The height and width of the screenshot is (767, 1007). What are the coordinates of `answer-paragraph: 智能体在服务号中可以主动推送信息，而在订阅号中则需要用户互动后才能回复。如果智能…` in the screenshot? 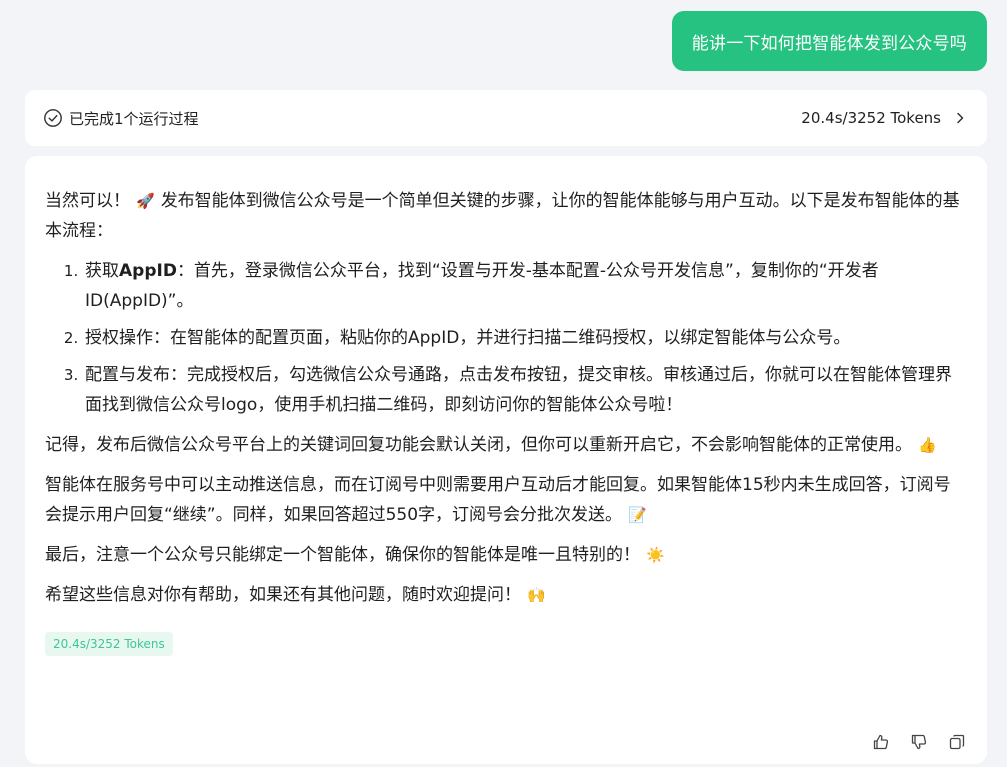 It's located at (506, 500).